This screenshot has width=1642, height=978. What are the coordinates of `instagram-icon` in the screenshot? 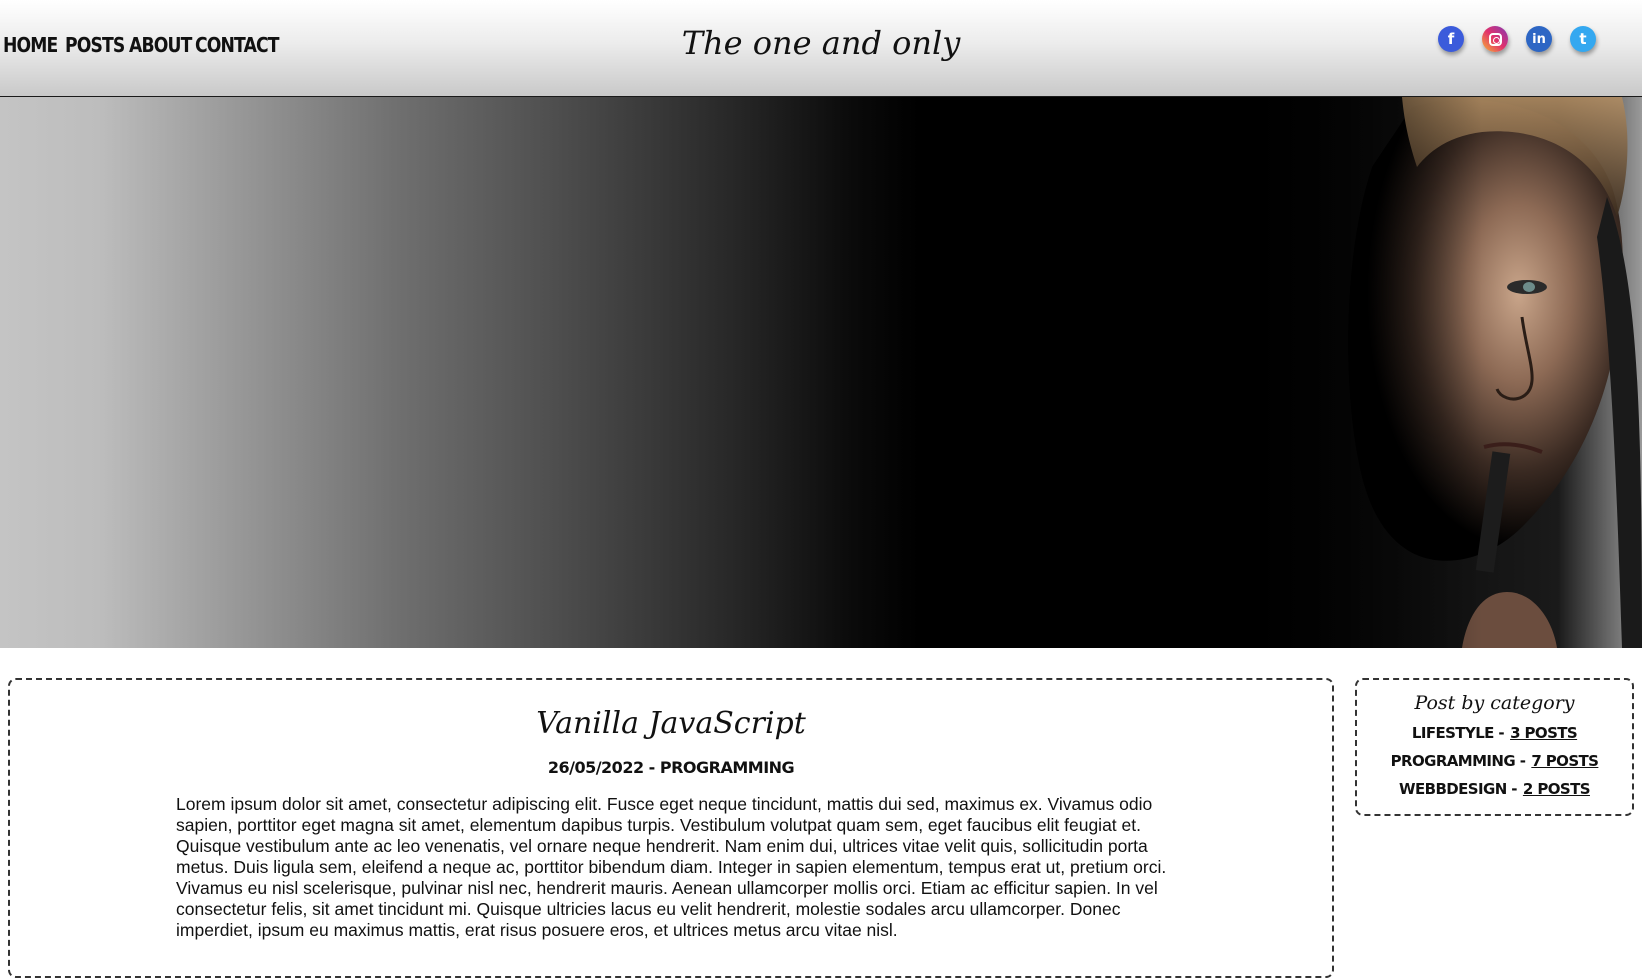 It's located at (1495, 39).